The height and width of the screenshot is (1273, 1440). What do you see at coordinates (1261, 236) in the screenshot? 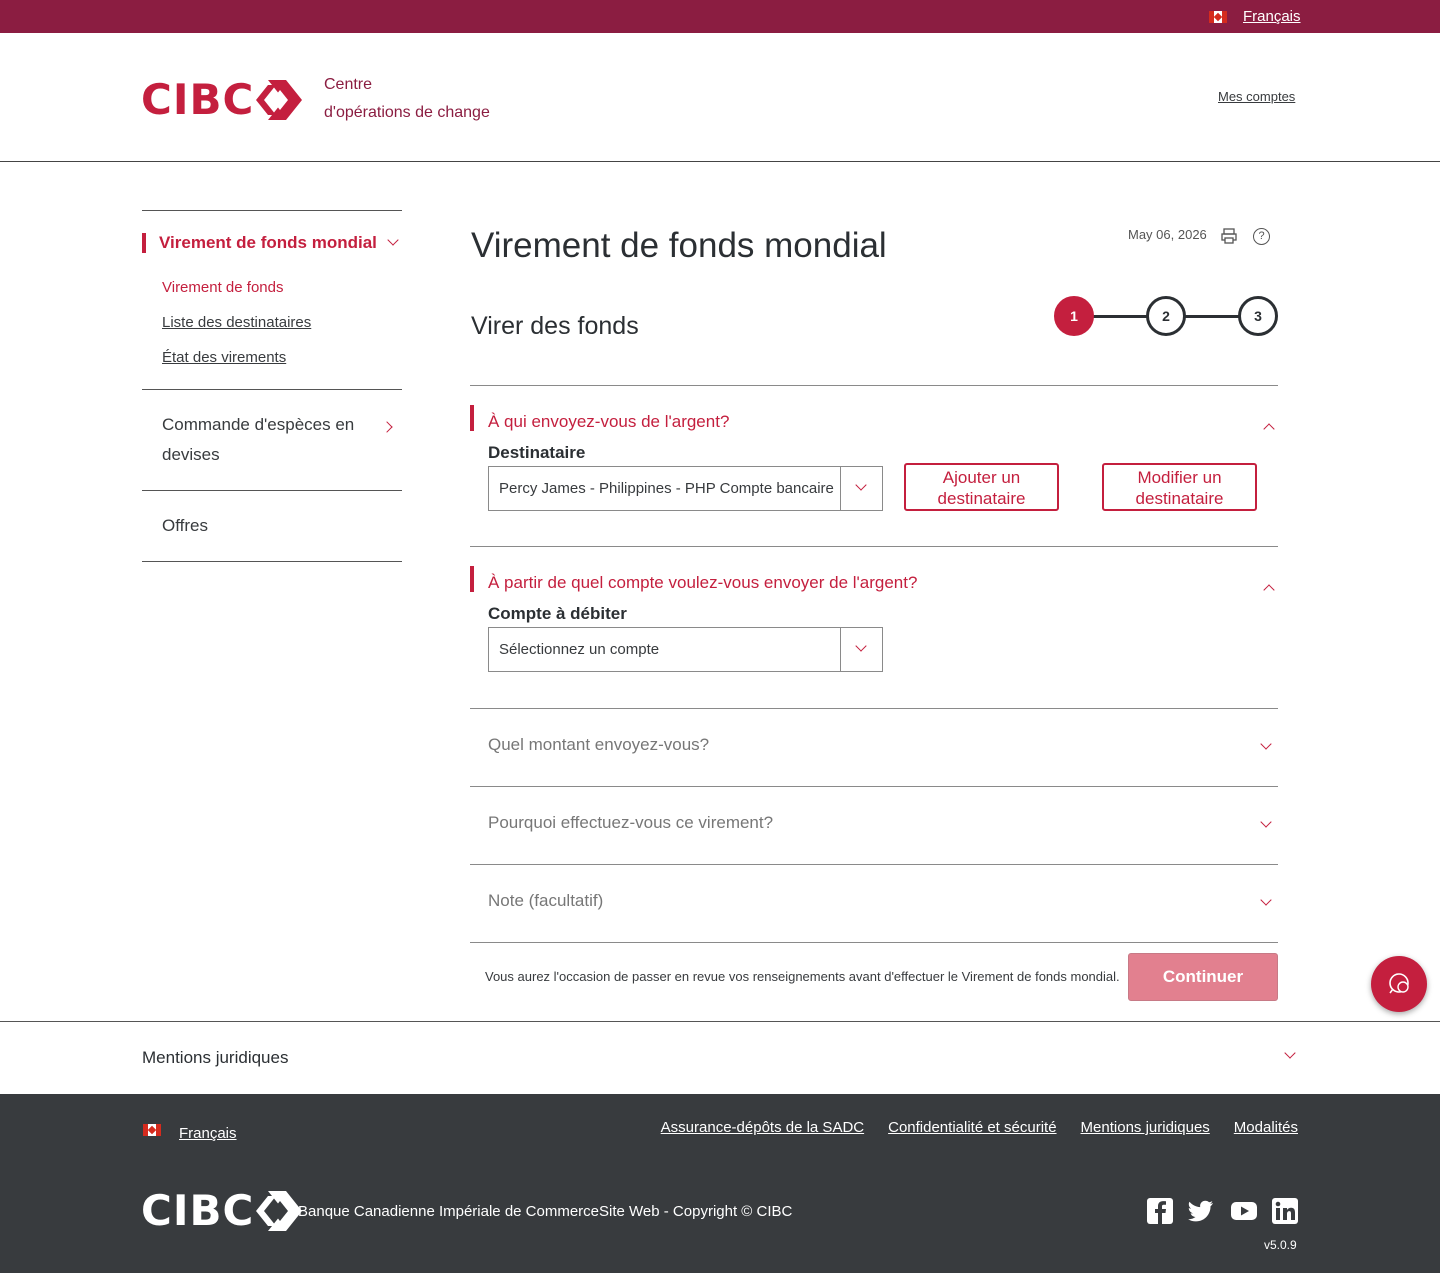
I see `help-icon: ?` at bounding box center [1261, 236].